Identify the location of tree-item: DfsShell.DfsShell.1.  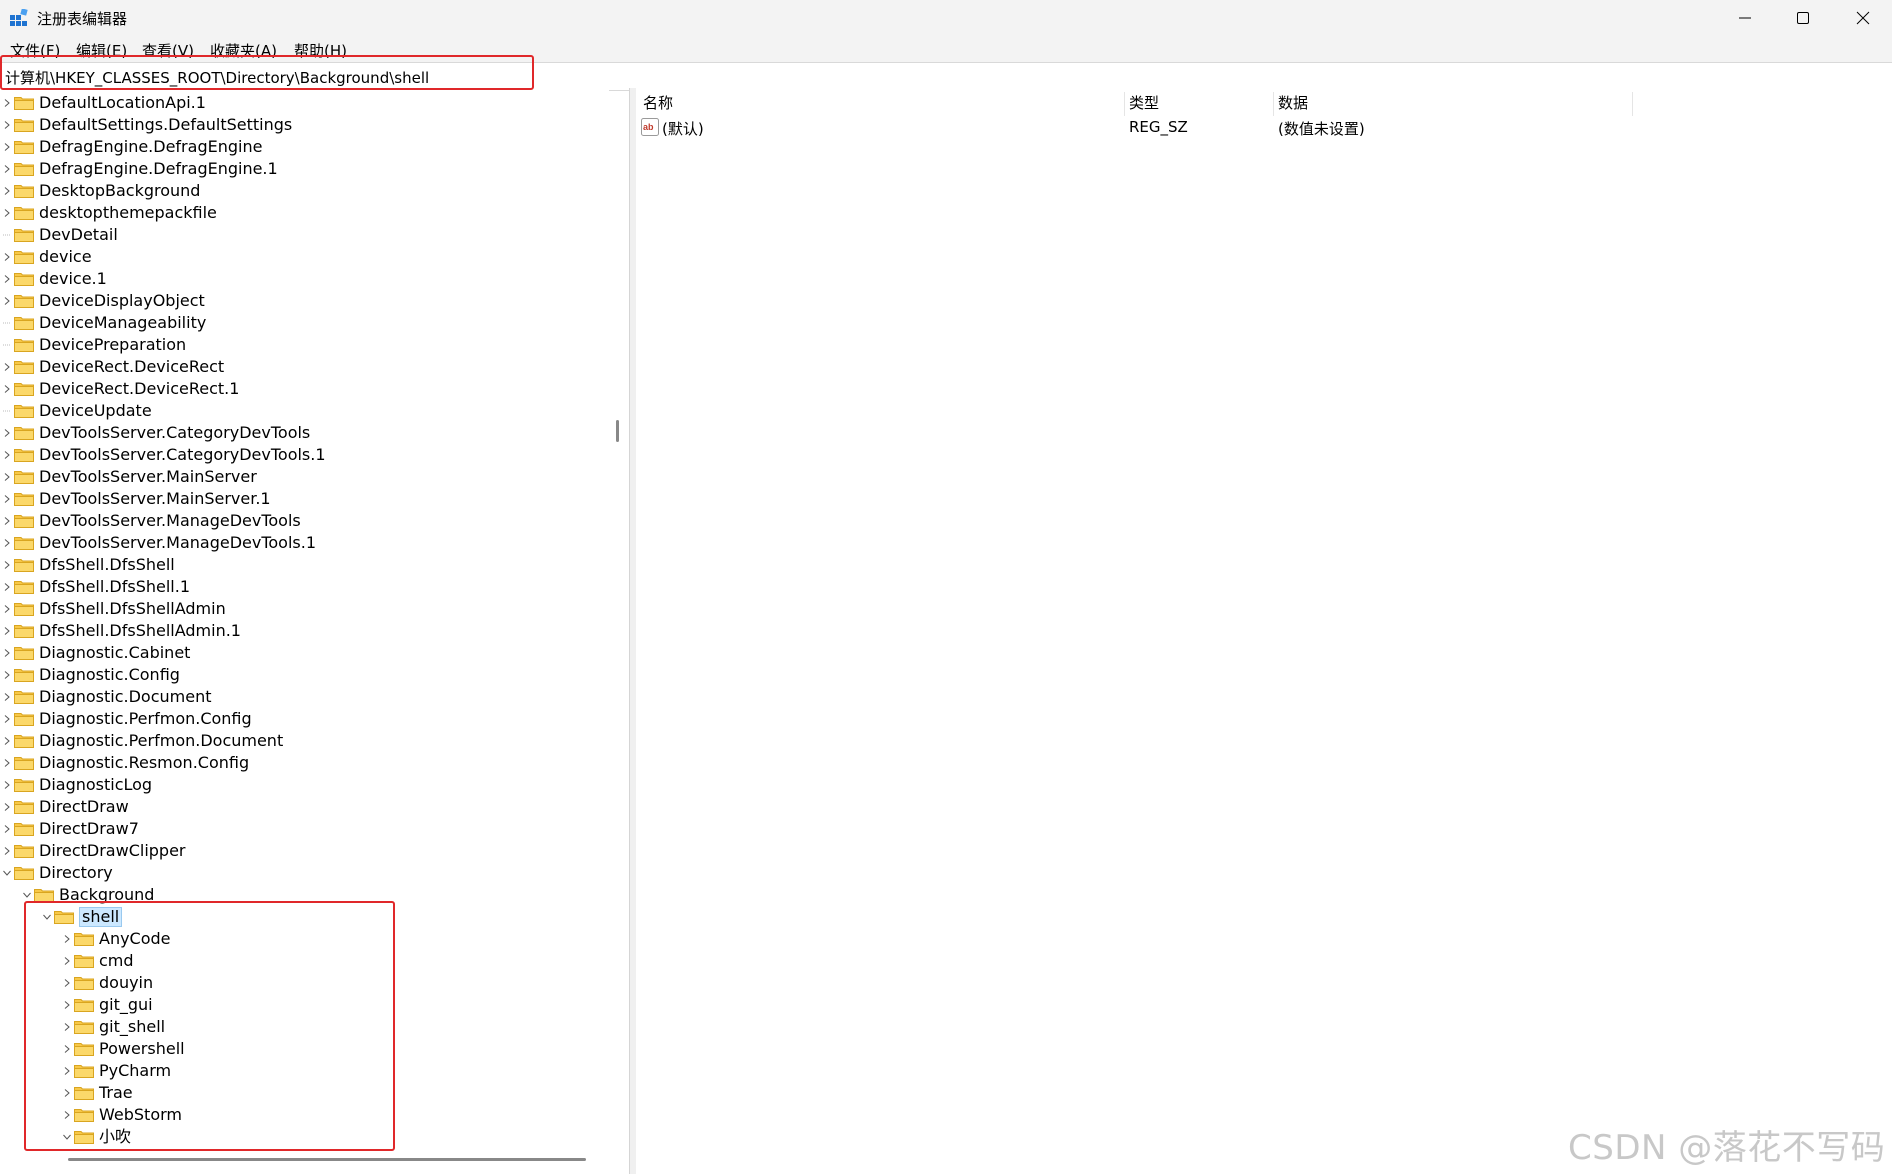
(96, 587).